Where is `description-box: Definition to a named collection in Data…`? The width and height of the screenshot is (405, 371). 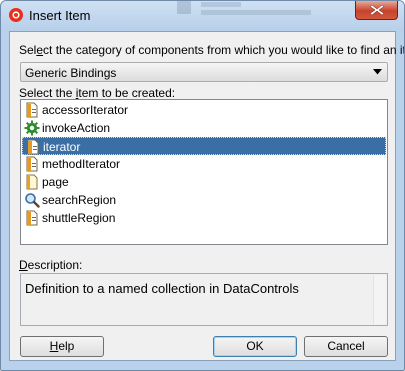 description-box: Definition to a named collection in Data… is located at coordinates (204, 299).